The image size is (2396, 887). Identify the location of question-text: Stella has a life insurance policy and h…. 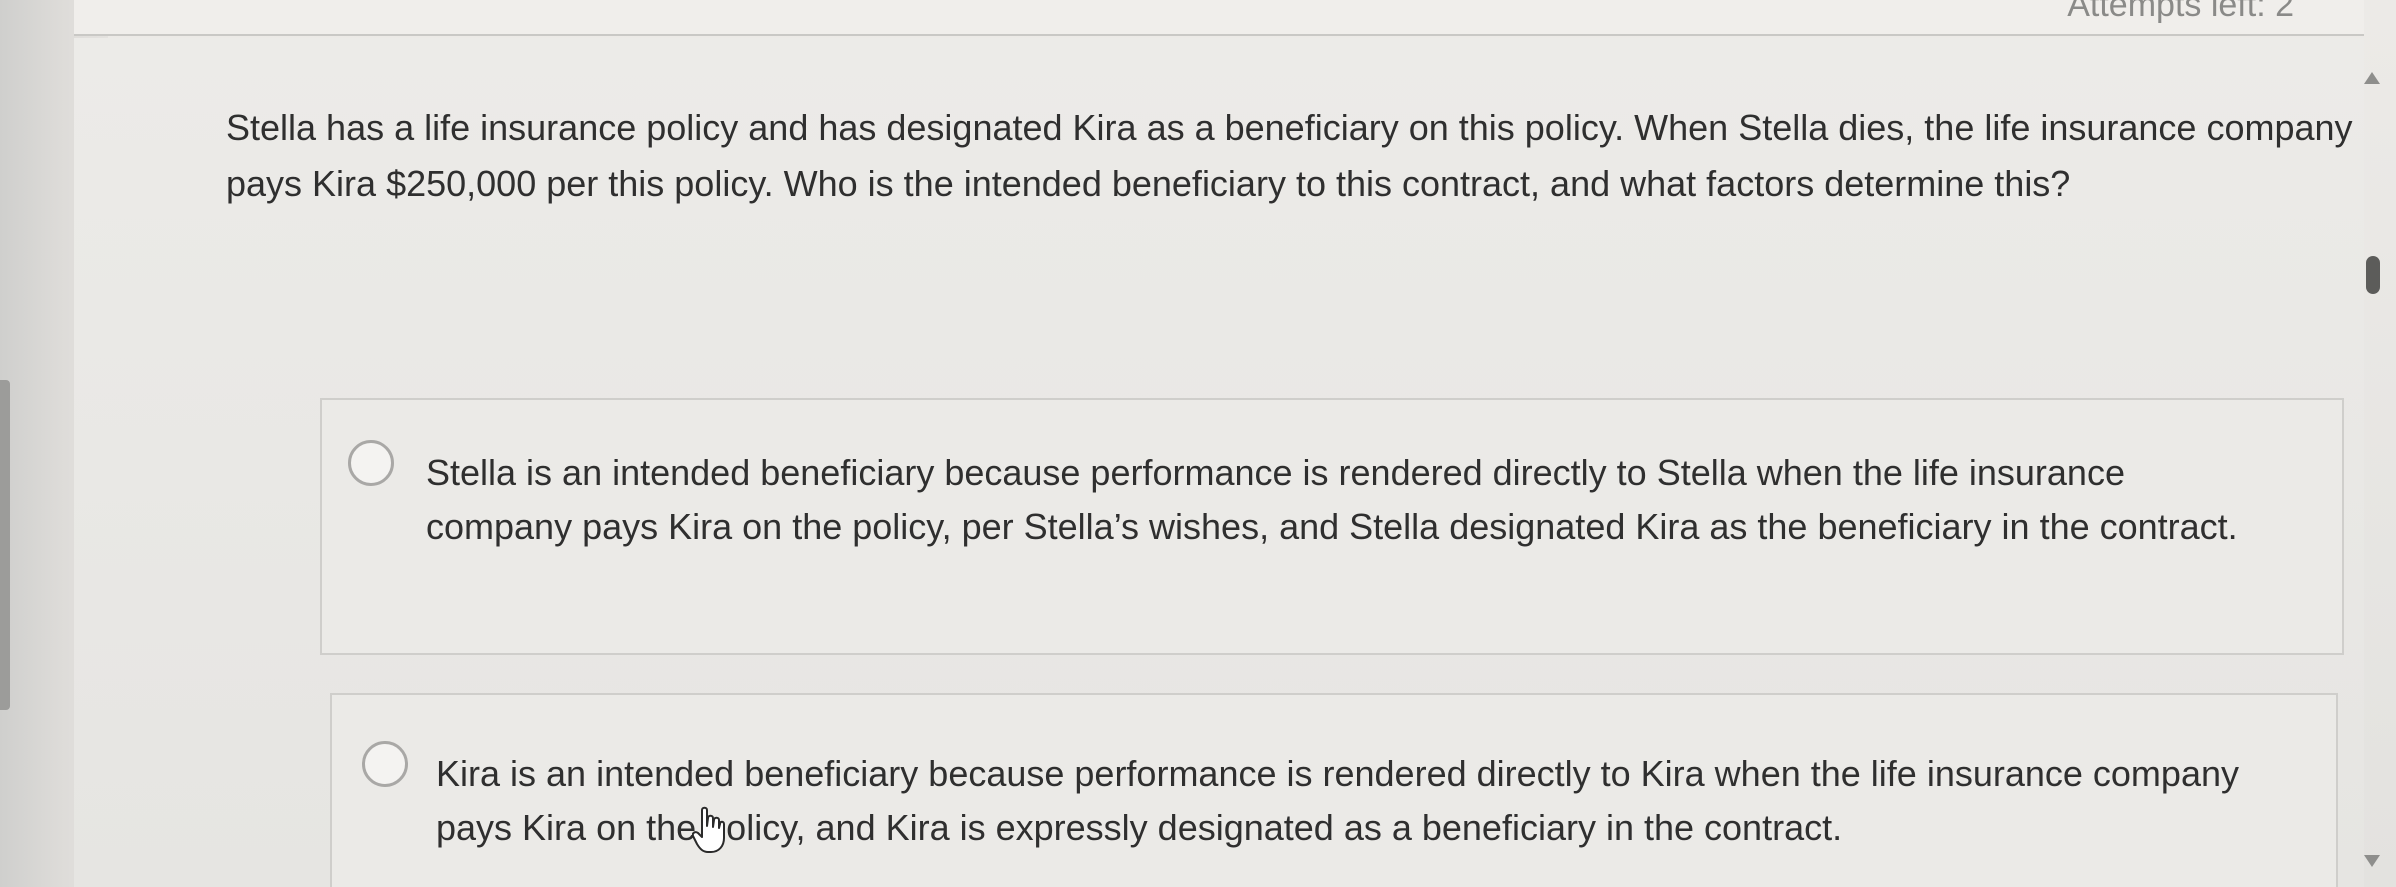
(1289, 155).